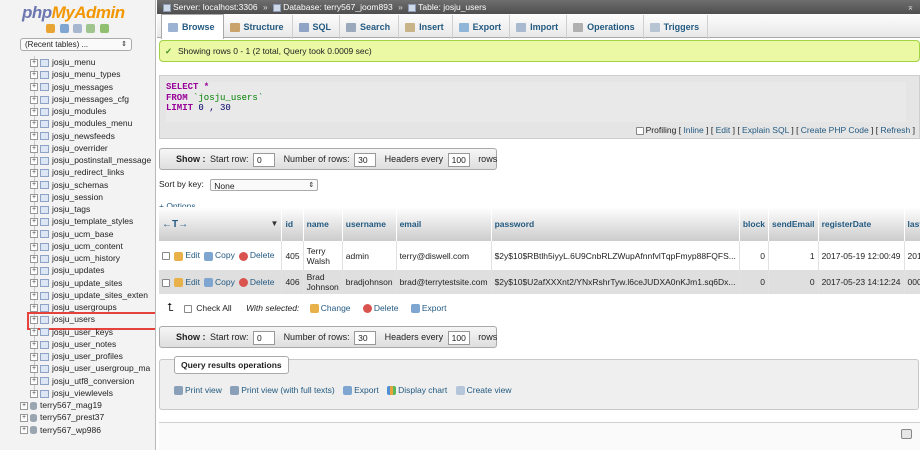  What do you see at coordinates (175, 224) in the screenshot?
I see `column-arrows-icon: ←T→` at bounding box center [175, 224].